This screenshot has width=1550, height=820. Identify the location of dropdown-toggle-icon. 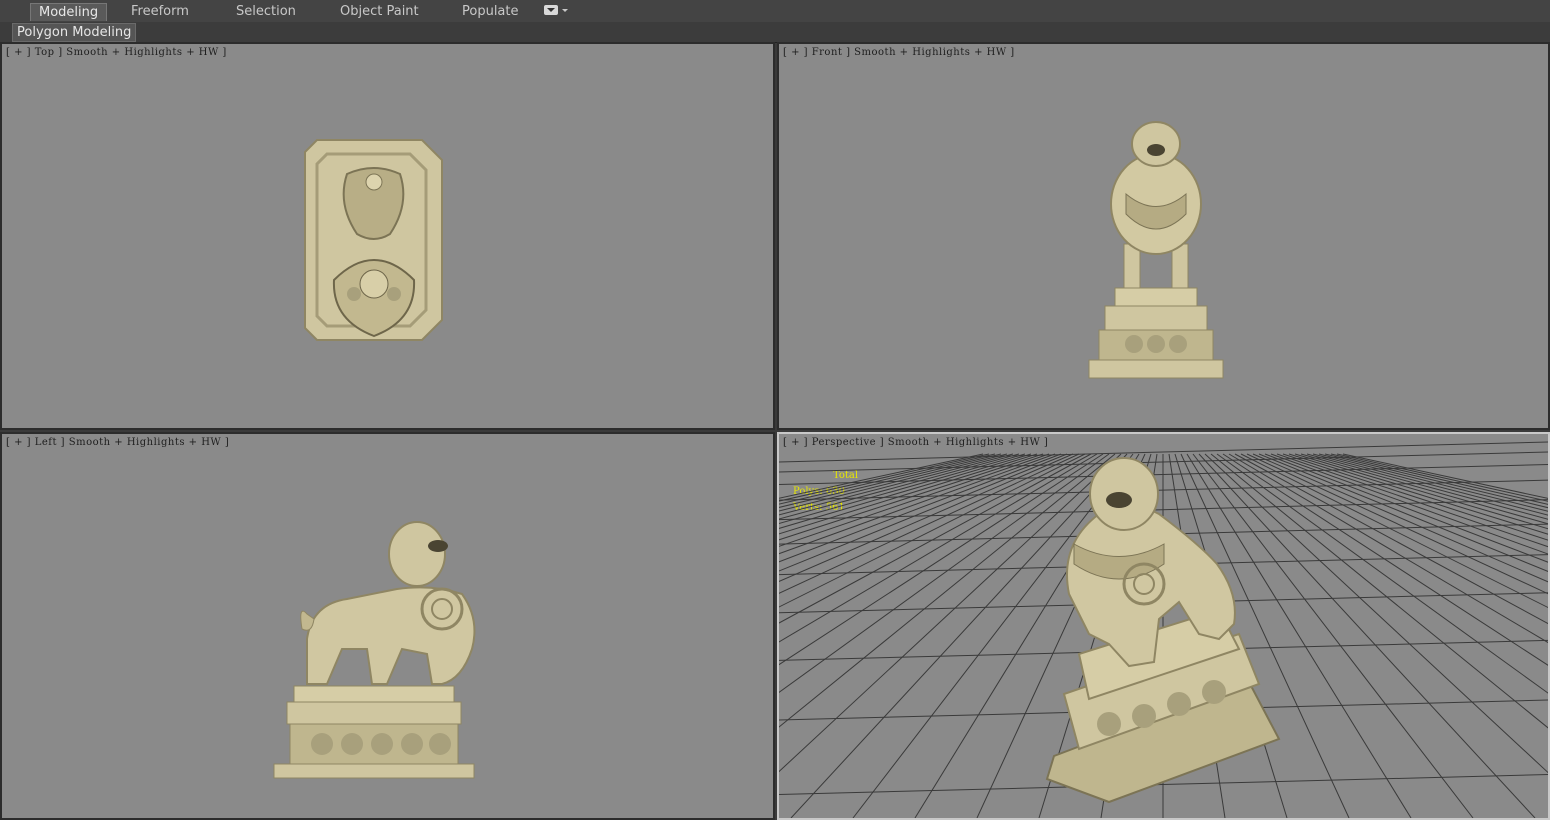
(551, 10).